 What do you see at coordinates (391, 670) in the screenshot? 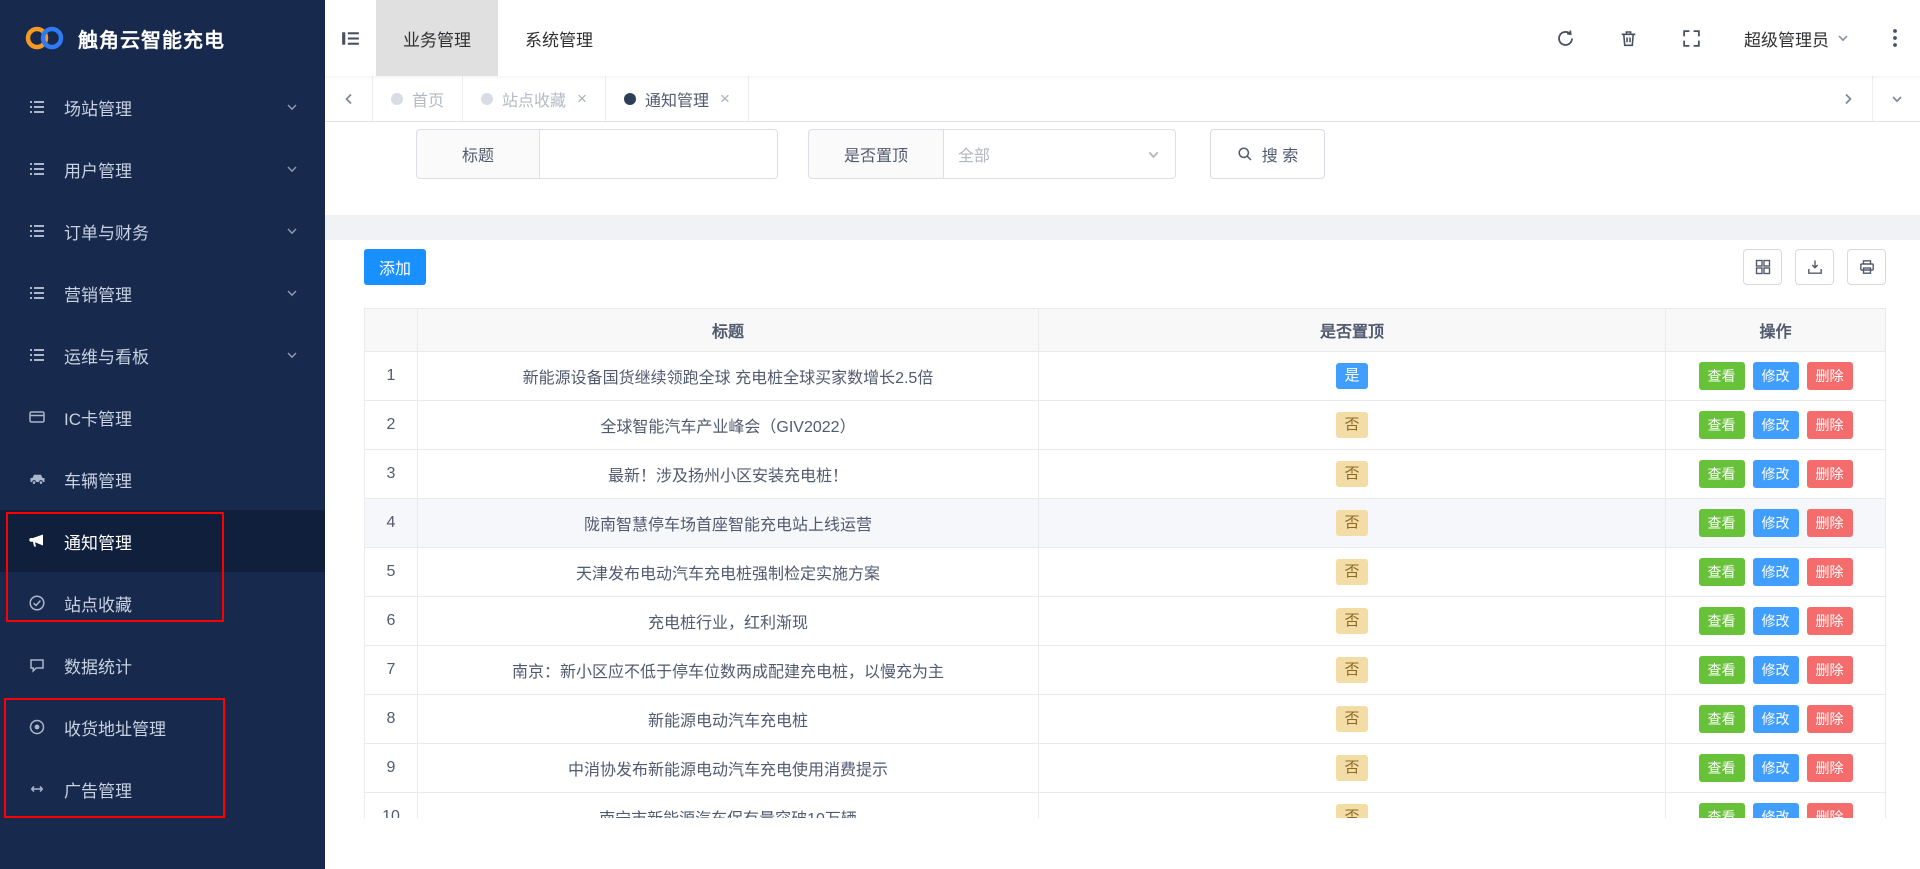
I see `row-index: 7` at bounding box center [391, 670].